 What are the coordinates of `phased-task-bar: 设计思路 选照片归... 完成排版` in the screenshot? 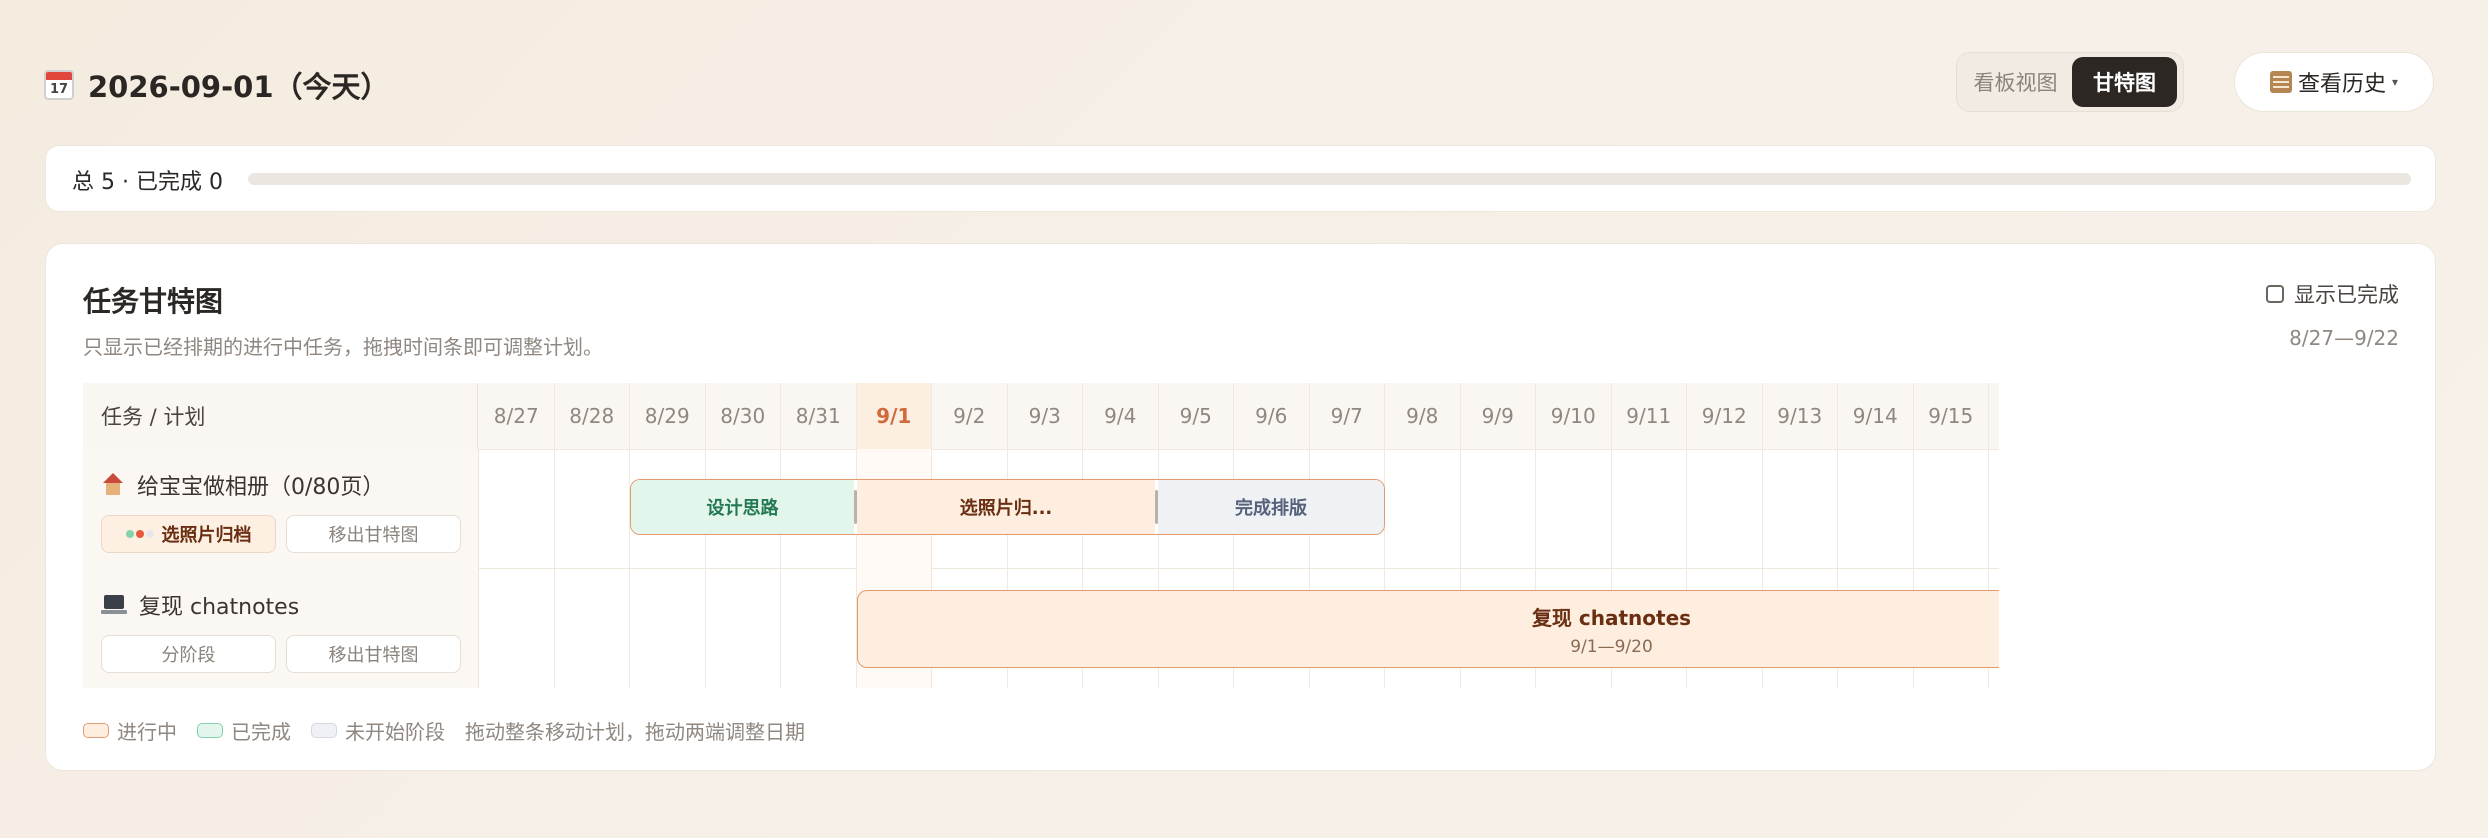 It's located at (1007, 507).